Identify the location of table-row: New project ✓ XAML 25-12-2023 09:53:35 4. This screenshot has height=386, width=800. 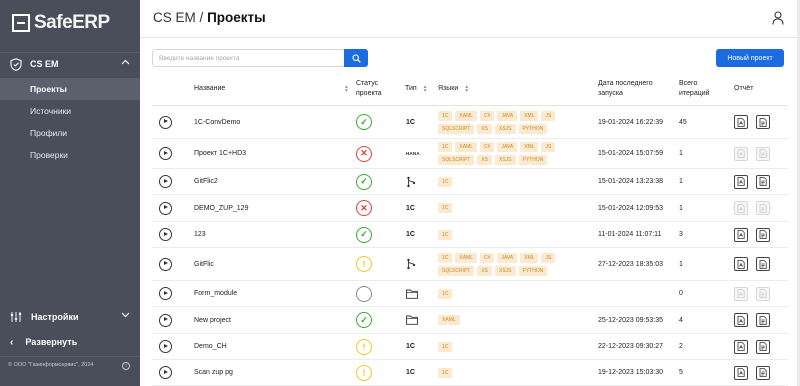
(470, 320).